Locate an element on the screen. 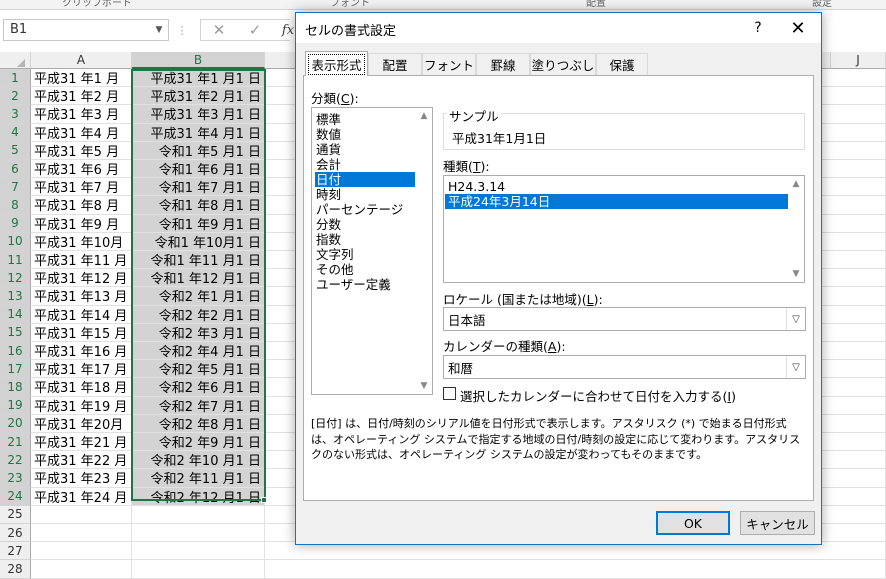 This screenshot has height=579, width=886. cell-b: 令和1 年11 月1 日 is located at coordinates (198, 260).